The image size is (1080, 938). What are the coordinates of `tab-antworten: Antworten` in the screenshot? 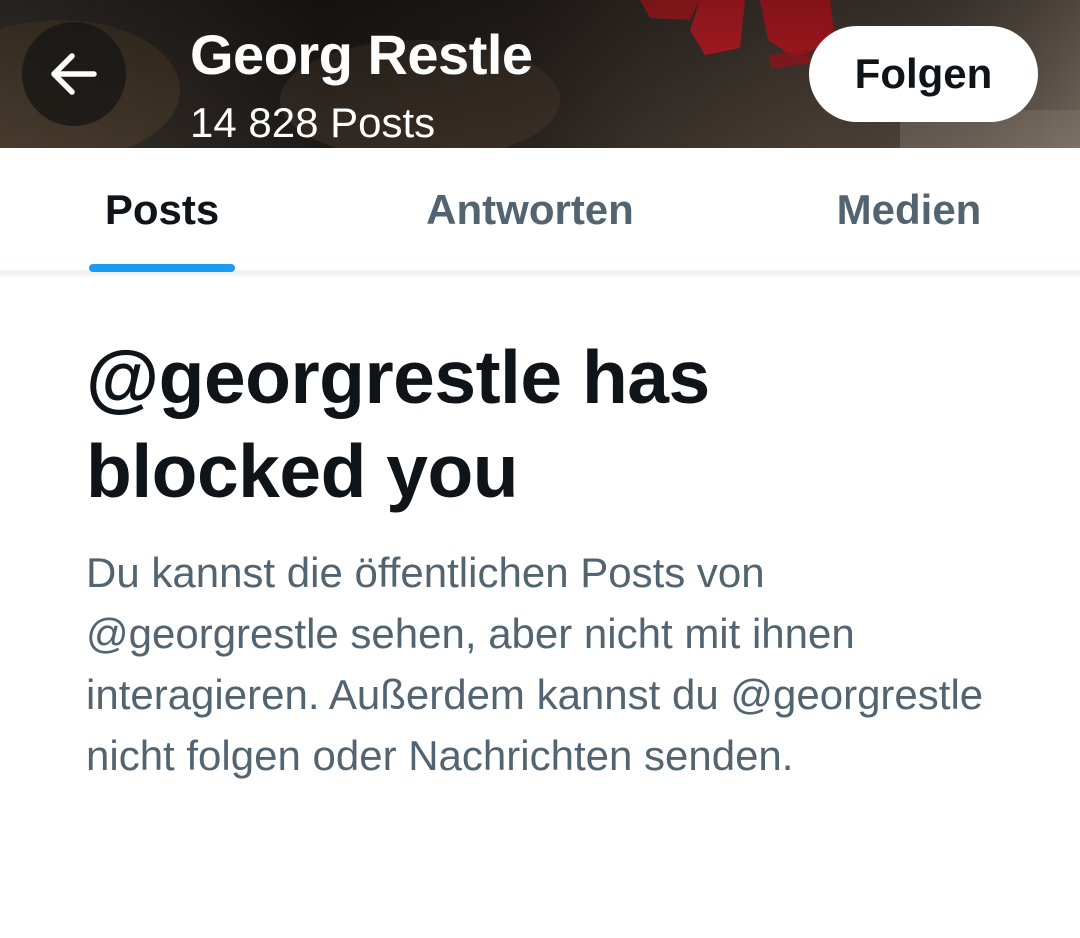 It's located at (530, 210).